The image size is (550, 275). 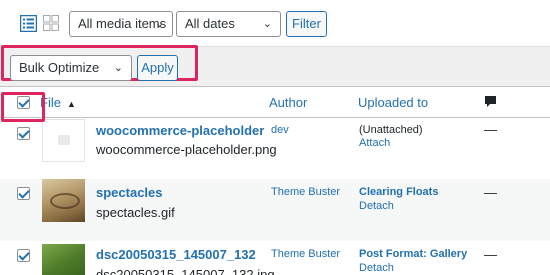 What do you see at coordinates (58, 102) in the screenshot?
I see `column-file: File ▲` at bounding box center [58, 102].